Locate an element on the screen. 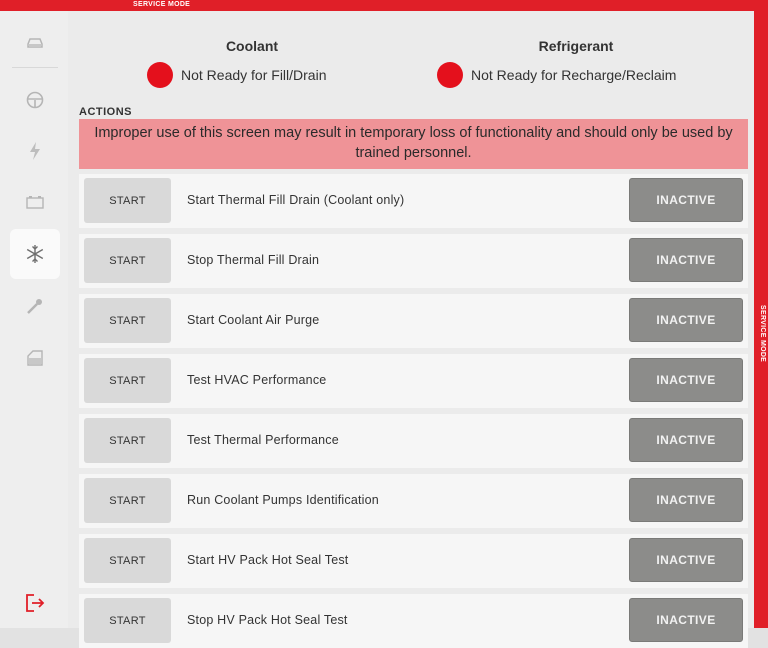 This screenshot has height=648, width=768. coolant-status: Not Ready for Fill/Drain is located at coordinates (237, 75).